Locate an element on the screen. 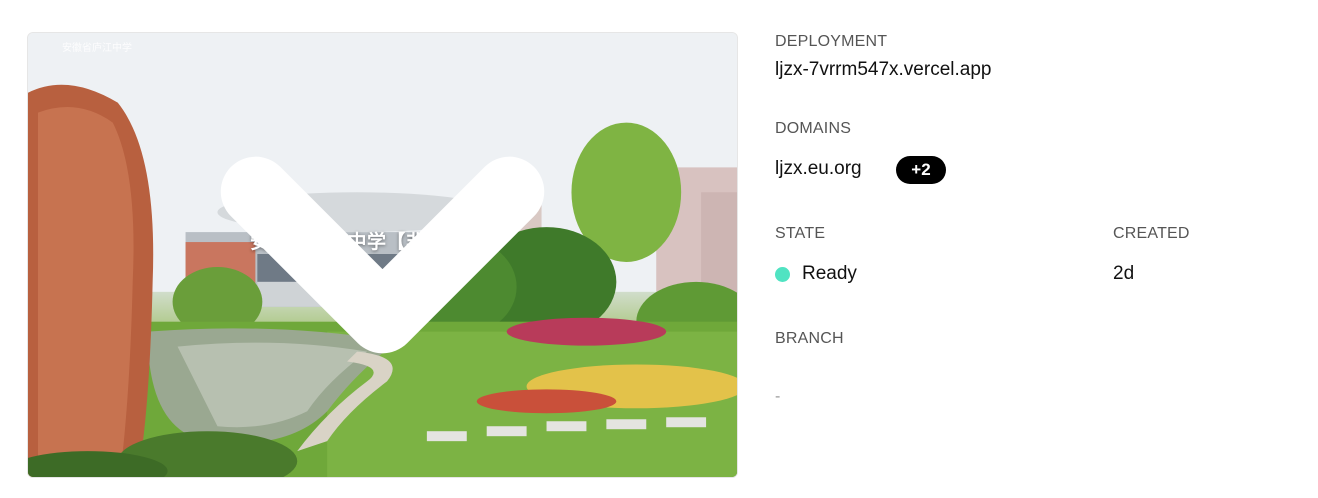  state-label: STATE is located at coordinates (800, 233).